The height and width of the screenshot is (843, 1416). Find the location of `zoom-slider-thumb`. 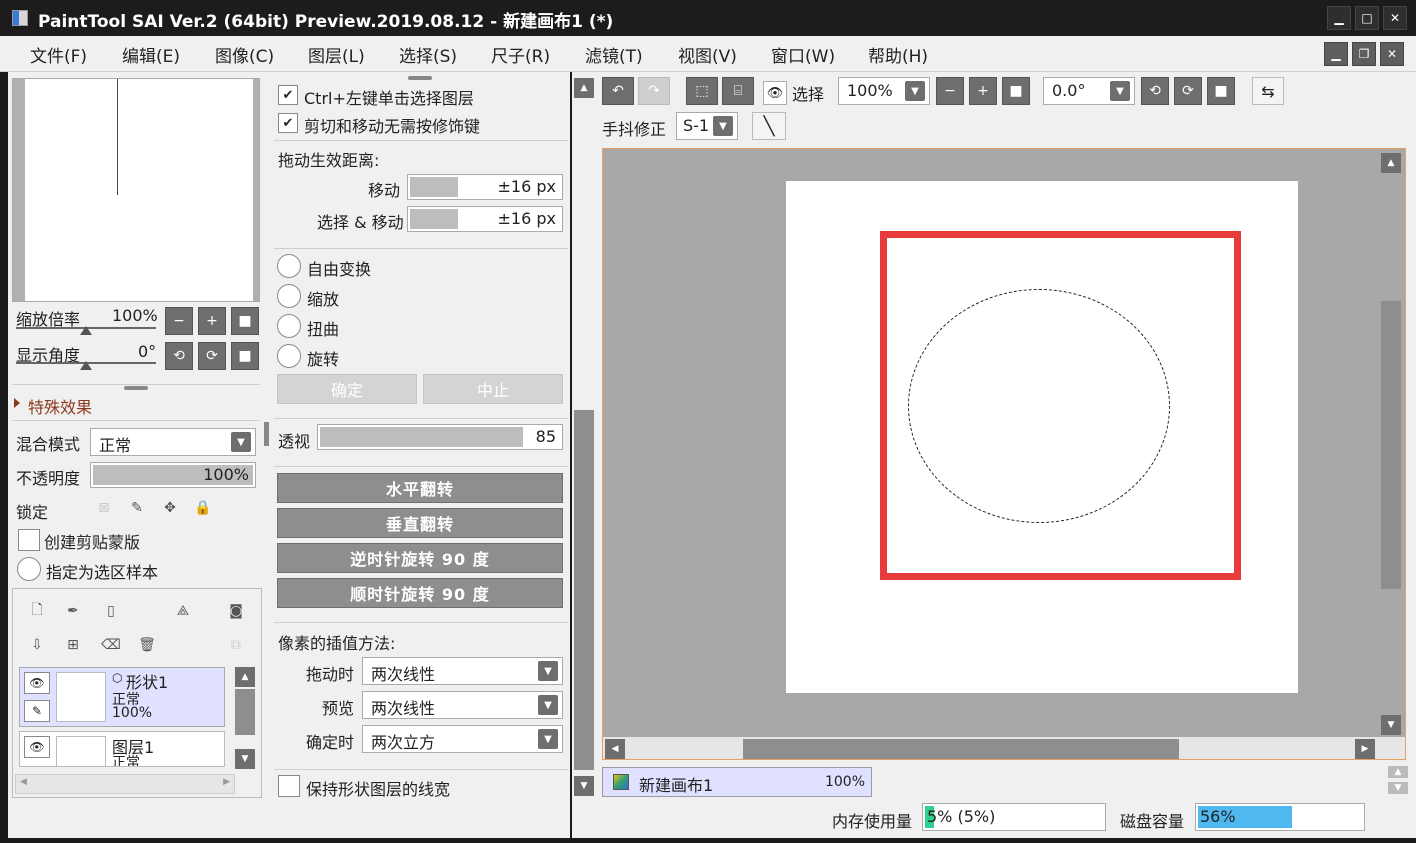

zoom-slider-thumb is located at coordinates (86, 330).